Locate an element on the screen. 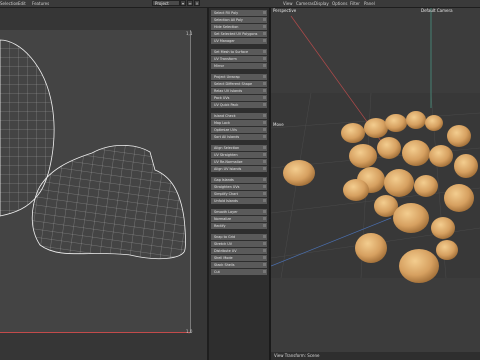  vp-menu-filter: Filter is located at coordinates (355, 3).